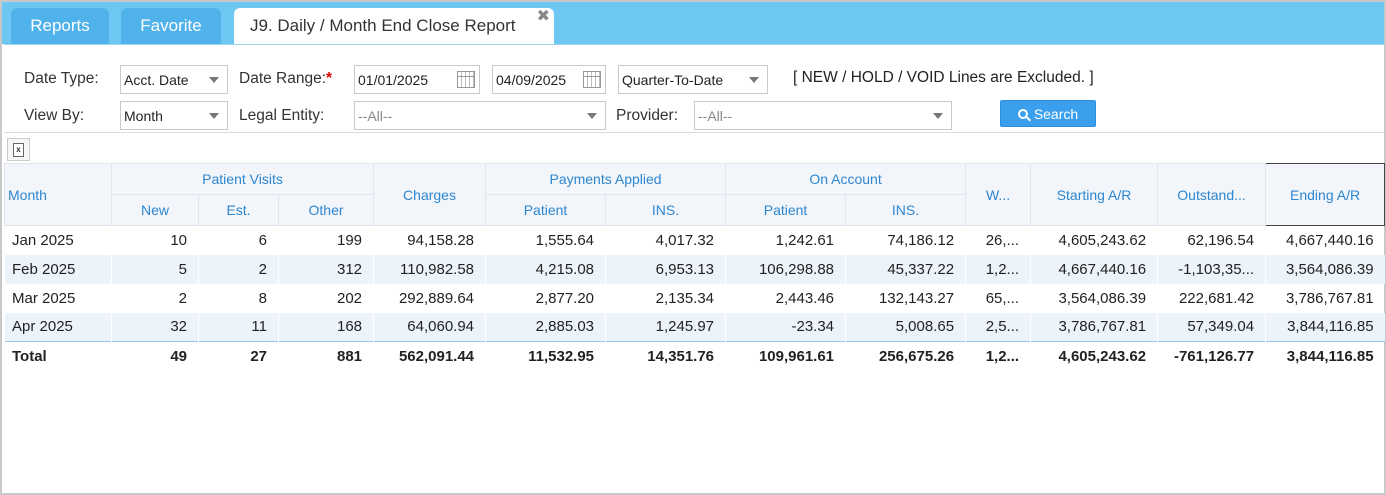  What do you see at coordinates (1325, 356) in the screenshot?
I see `total-ending-ar: 3,844,116.85` at bounding box center [1325, 356].